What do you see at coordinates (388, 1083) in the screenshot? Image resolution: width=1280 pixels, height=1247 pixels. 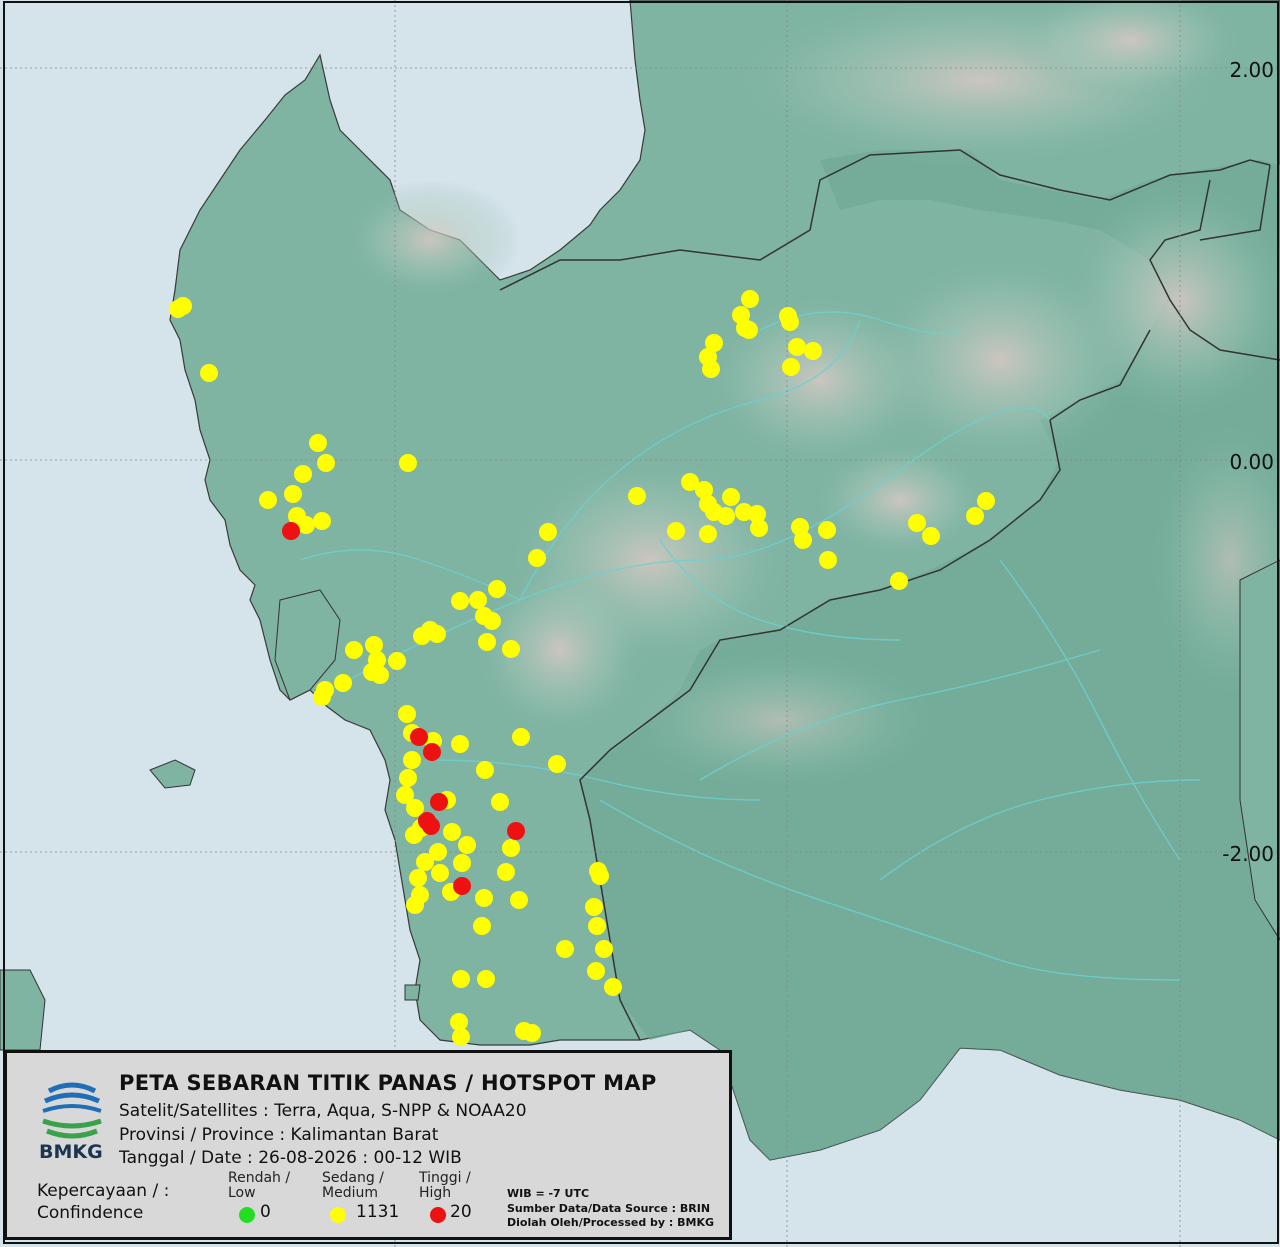 I see `map-title: PETA SEBARAN TITIK PANAS / HOTSPOT MAP` at bounding box center [388, 1083].